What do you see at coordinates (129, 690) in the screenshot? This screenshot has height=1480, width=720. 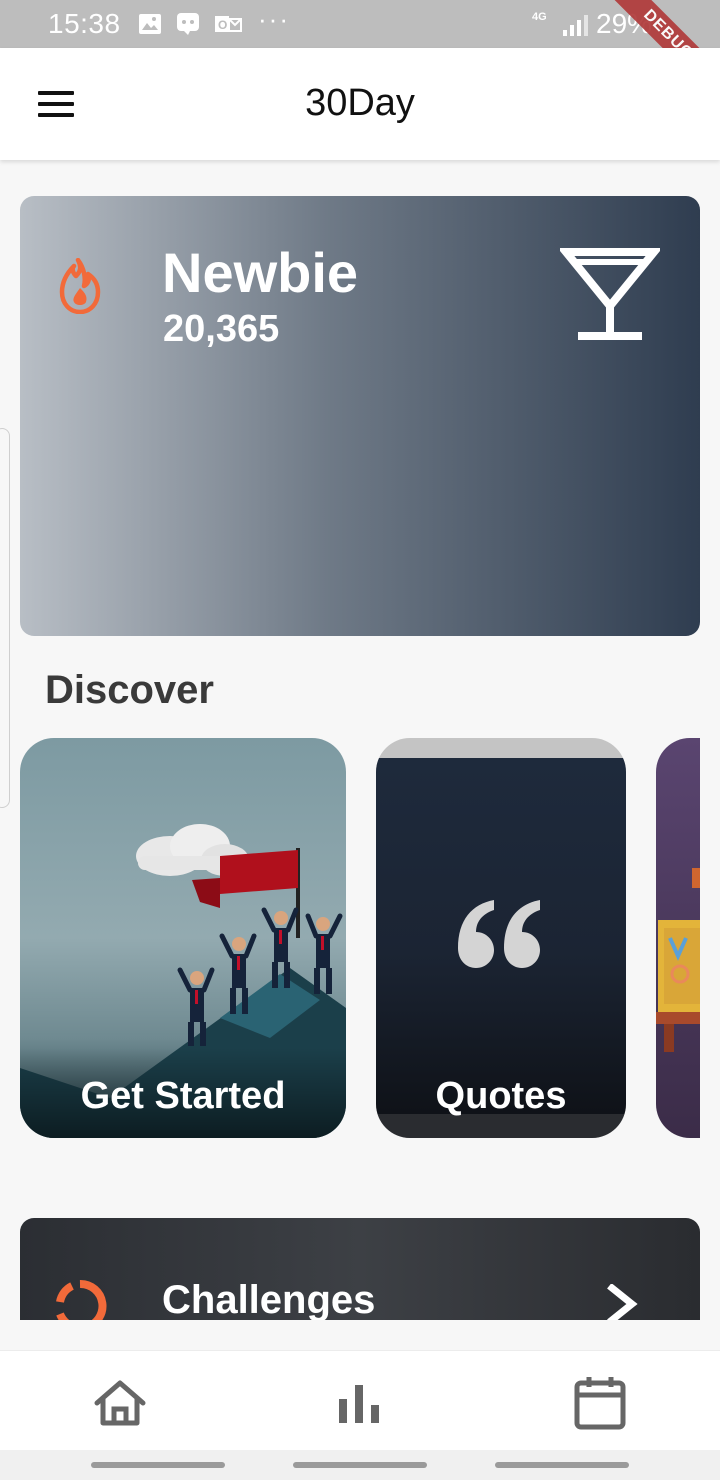 I see `discover-title: Discover` at bounding box center [129, 690].